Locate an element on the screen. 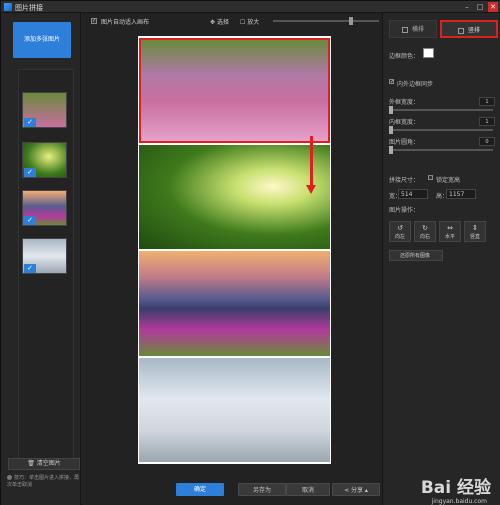 This screenshot has width=500, height=505. share-label: 分享 is located at coordinates (357, 490).